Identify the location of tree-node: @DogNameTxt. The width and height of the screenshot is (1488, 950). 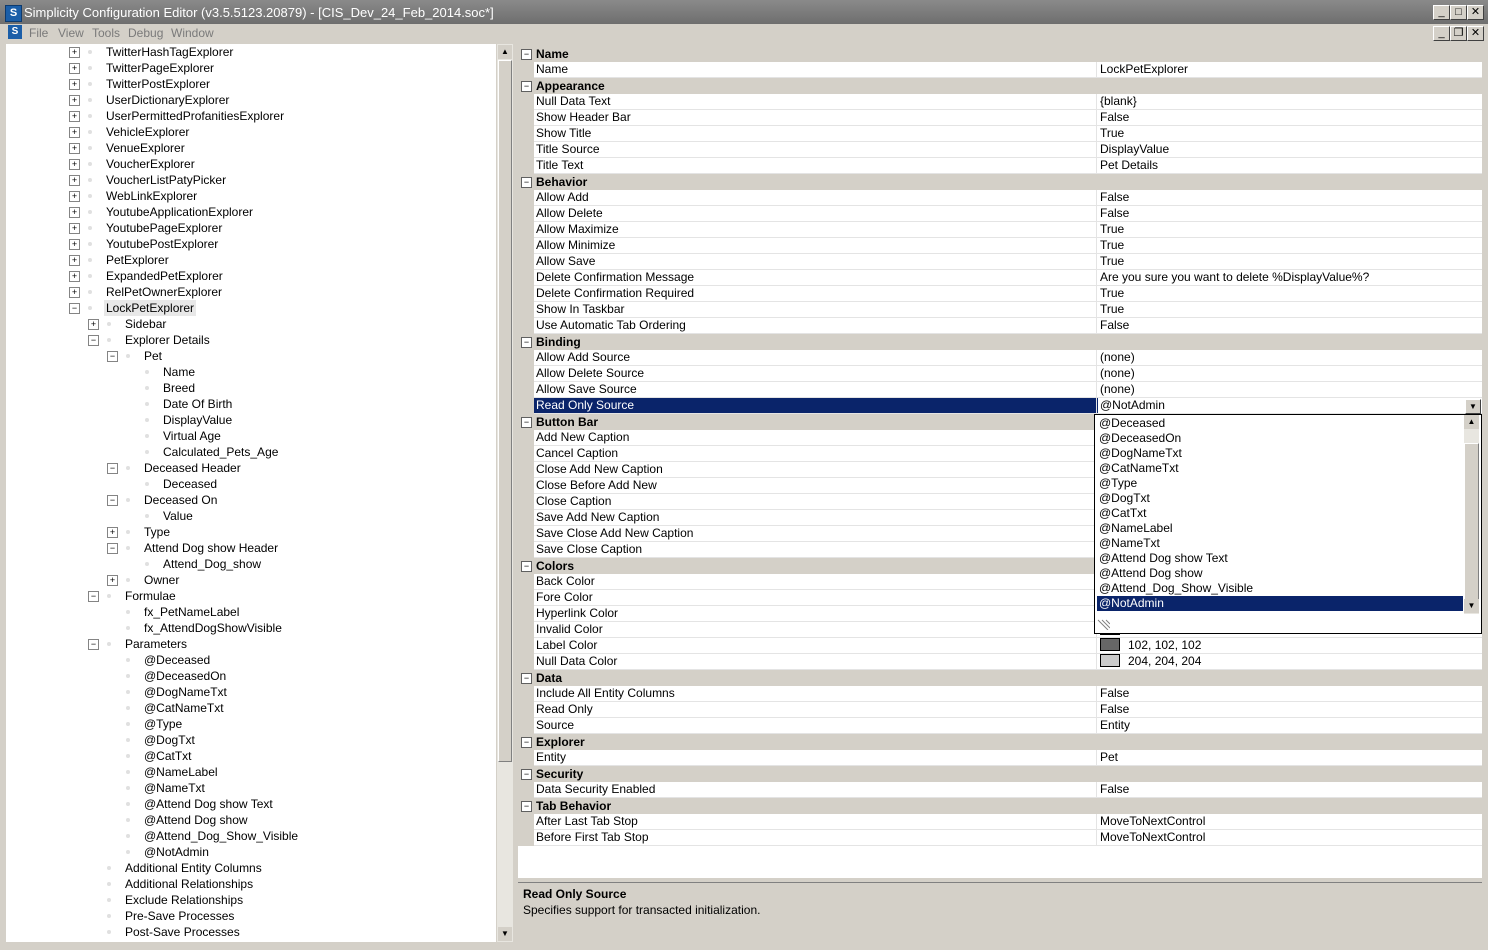
(251, 692).